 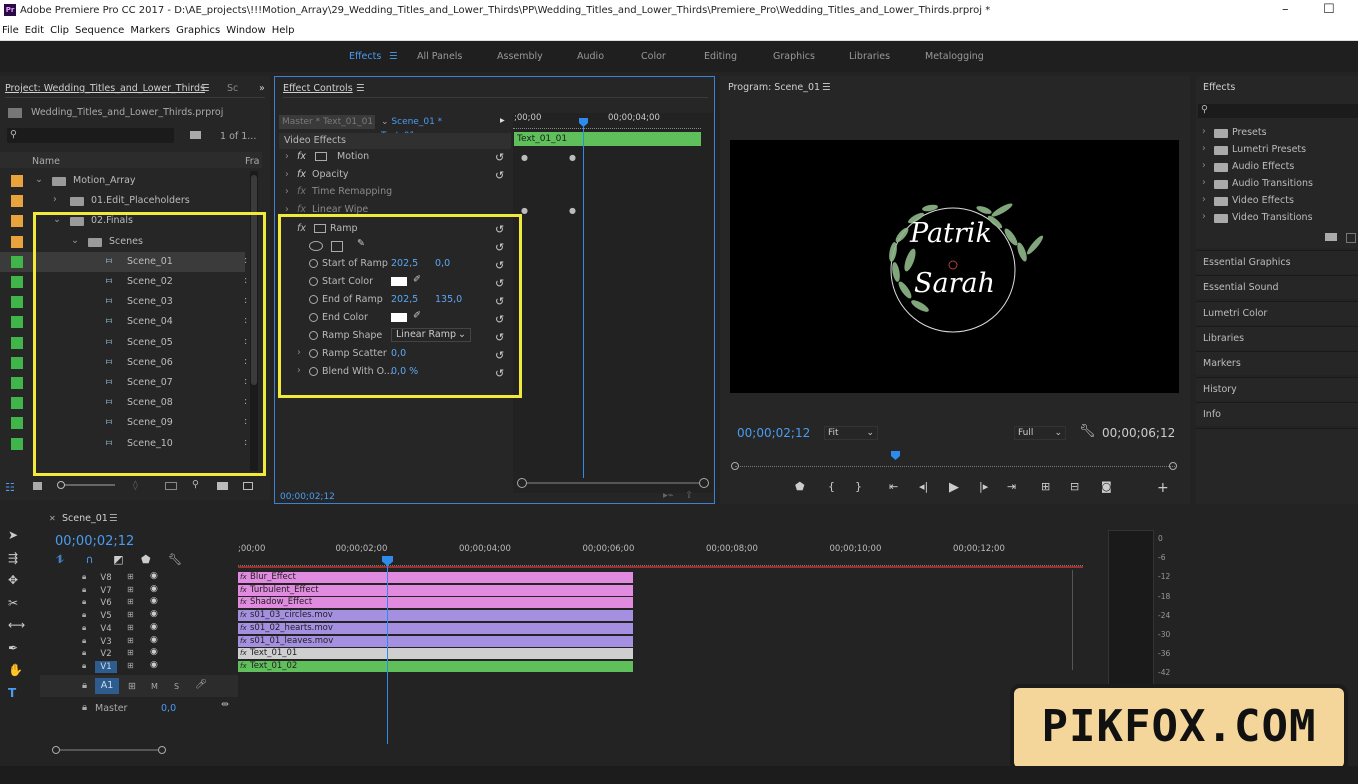 What do you see at coordinates (1163, 488) in the screenshot?
I see `add-button-icon: +` at bounding box center [1163, 488].